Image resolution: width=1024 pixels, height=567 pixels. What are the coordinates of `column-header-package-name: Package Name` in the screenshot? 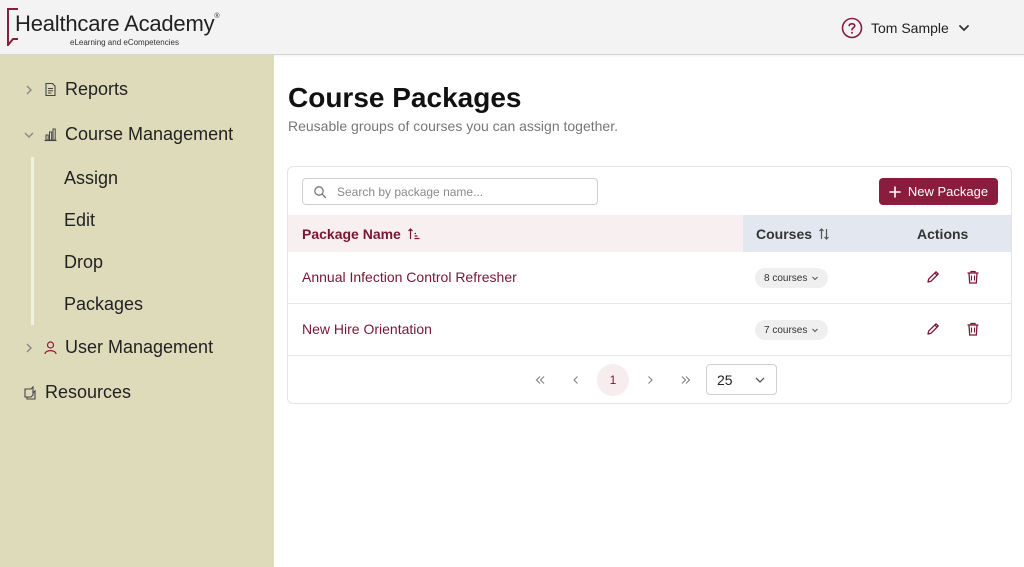 It's located at (515, 233).